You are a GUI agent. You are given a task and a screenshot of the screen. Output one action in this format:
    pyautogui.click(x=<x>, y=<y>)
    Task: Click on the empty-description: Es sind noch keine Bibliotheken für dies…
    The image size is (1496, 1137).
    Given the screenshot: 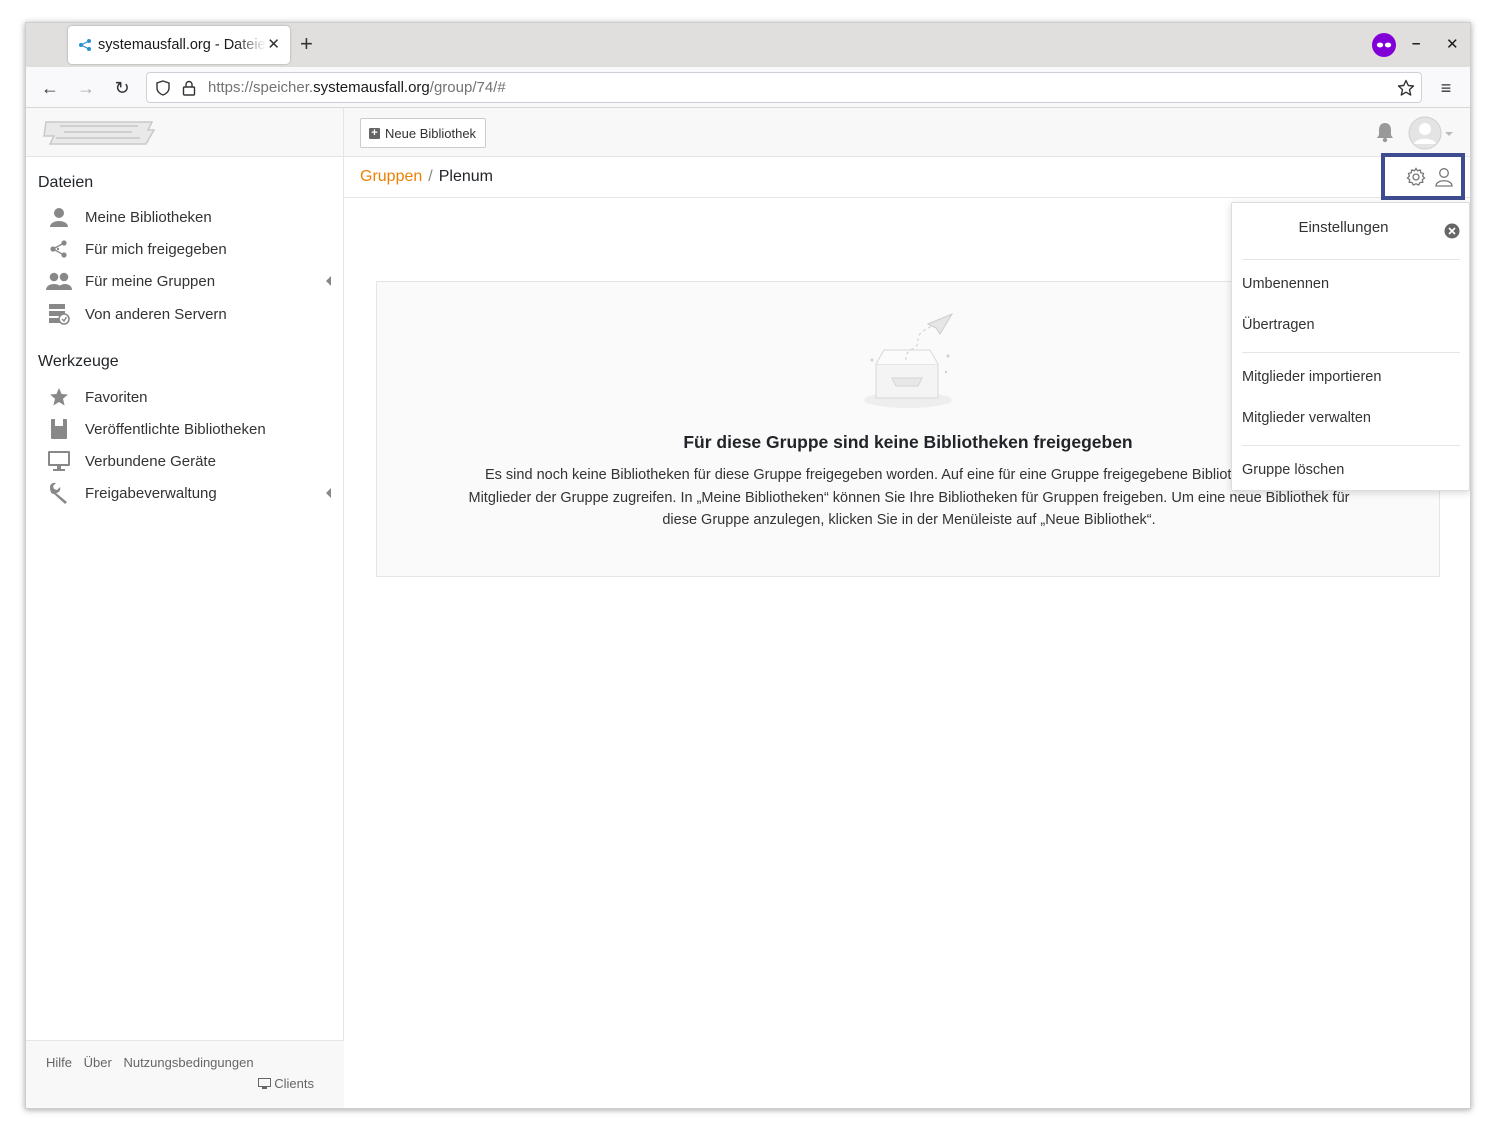 What is the action you would take?
    pyautogui.click(x=909, y=497)
    